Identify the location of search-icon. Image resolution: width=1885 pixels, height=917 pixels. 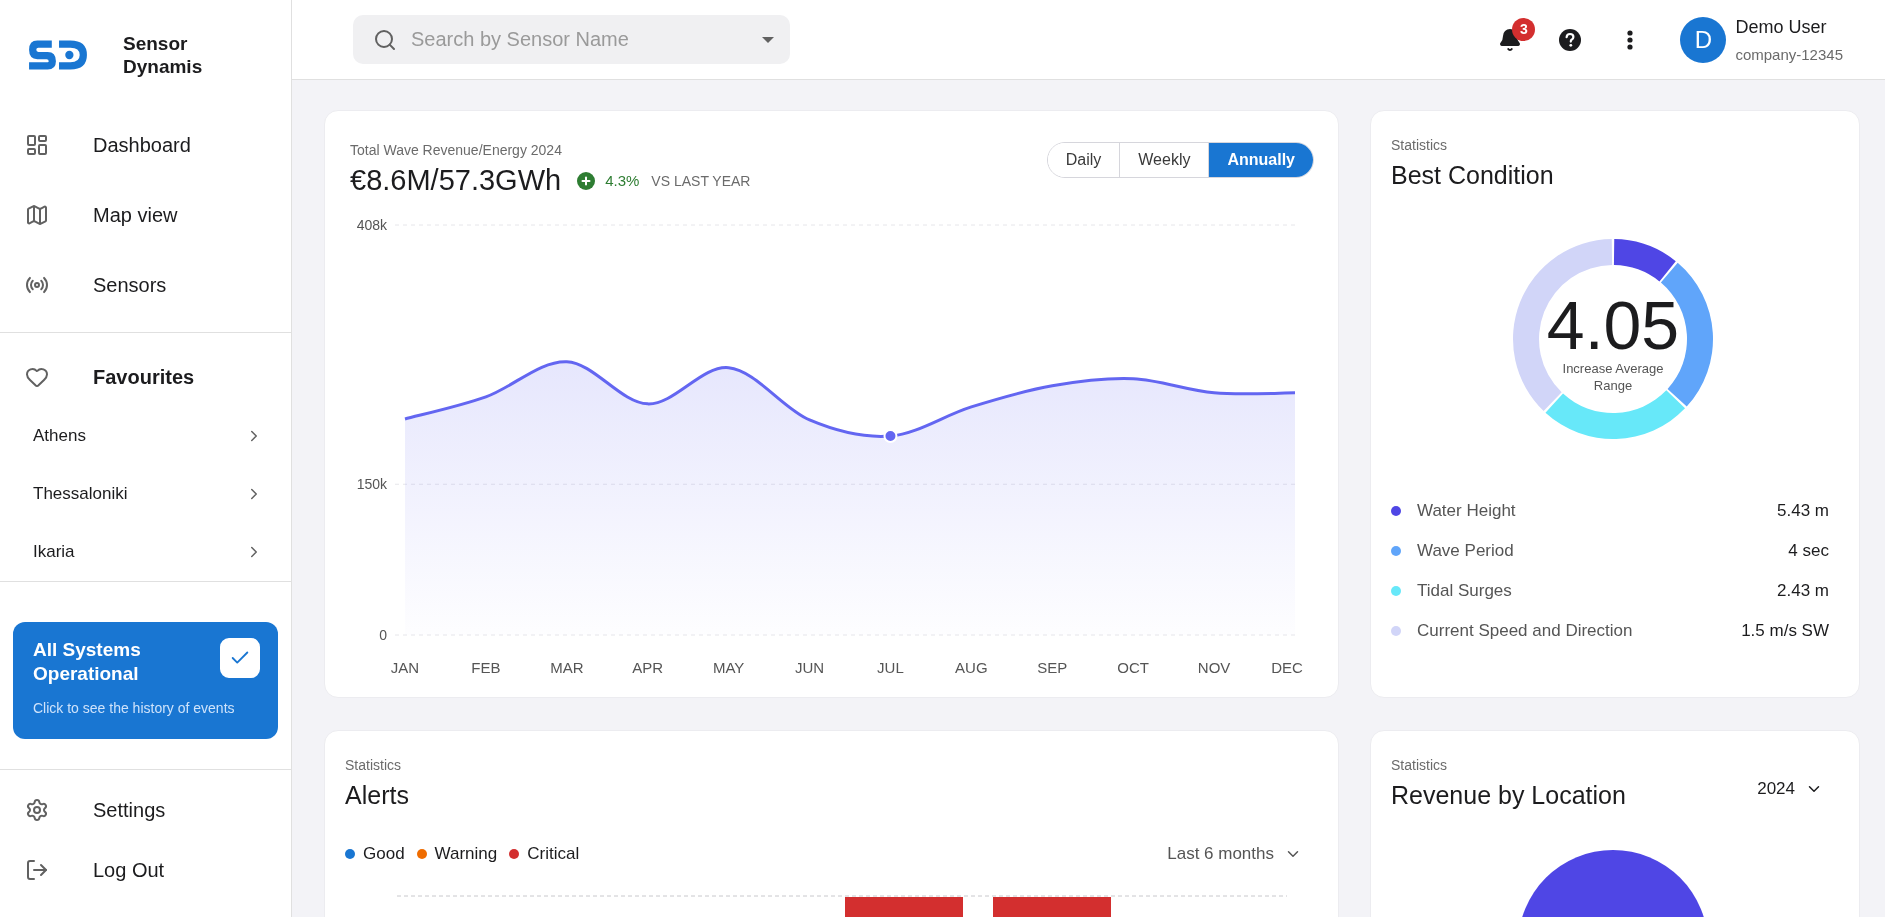
(385, 39).